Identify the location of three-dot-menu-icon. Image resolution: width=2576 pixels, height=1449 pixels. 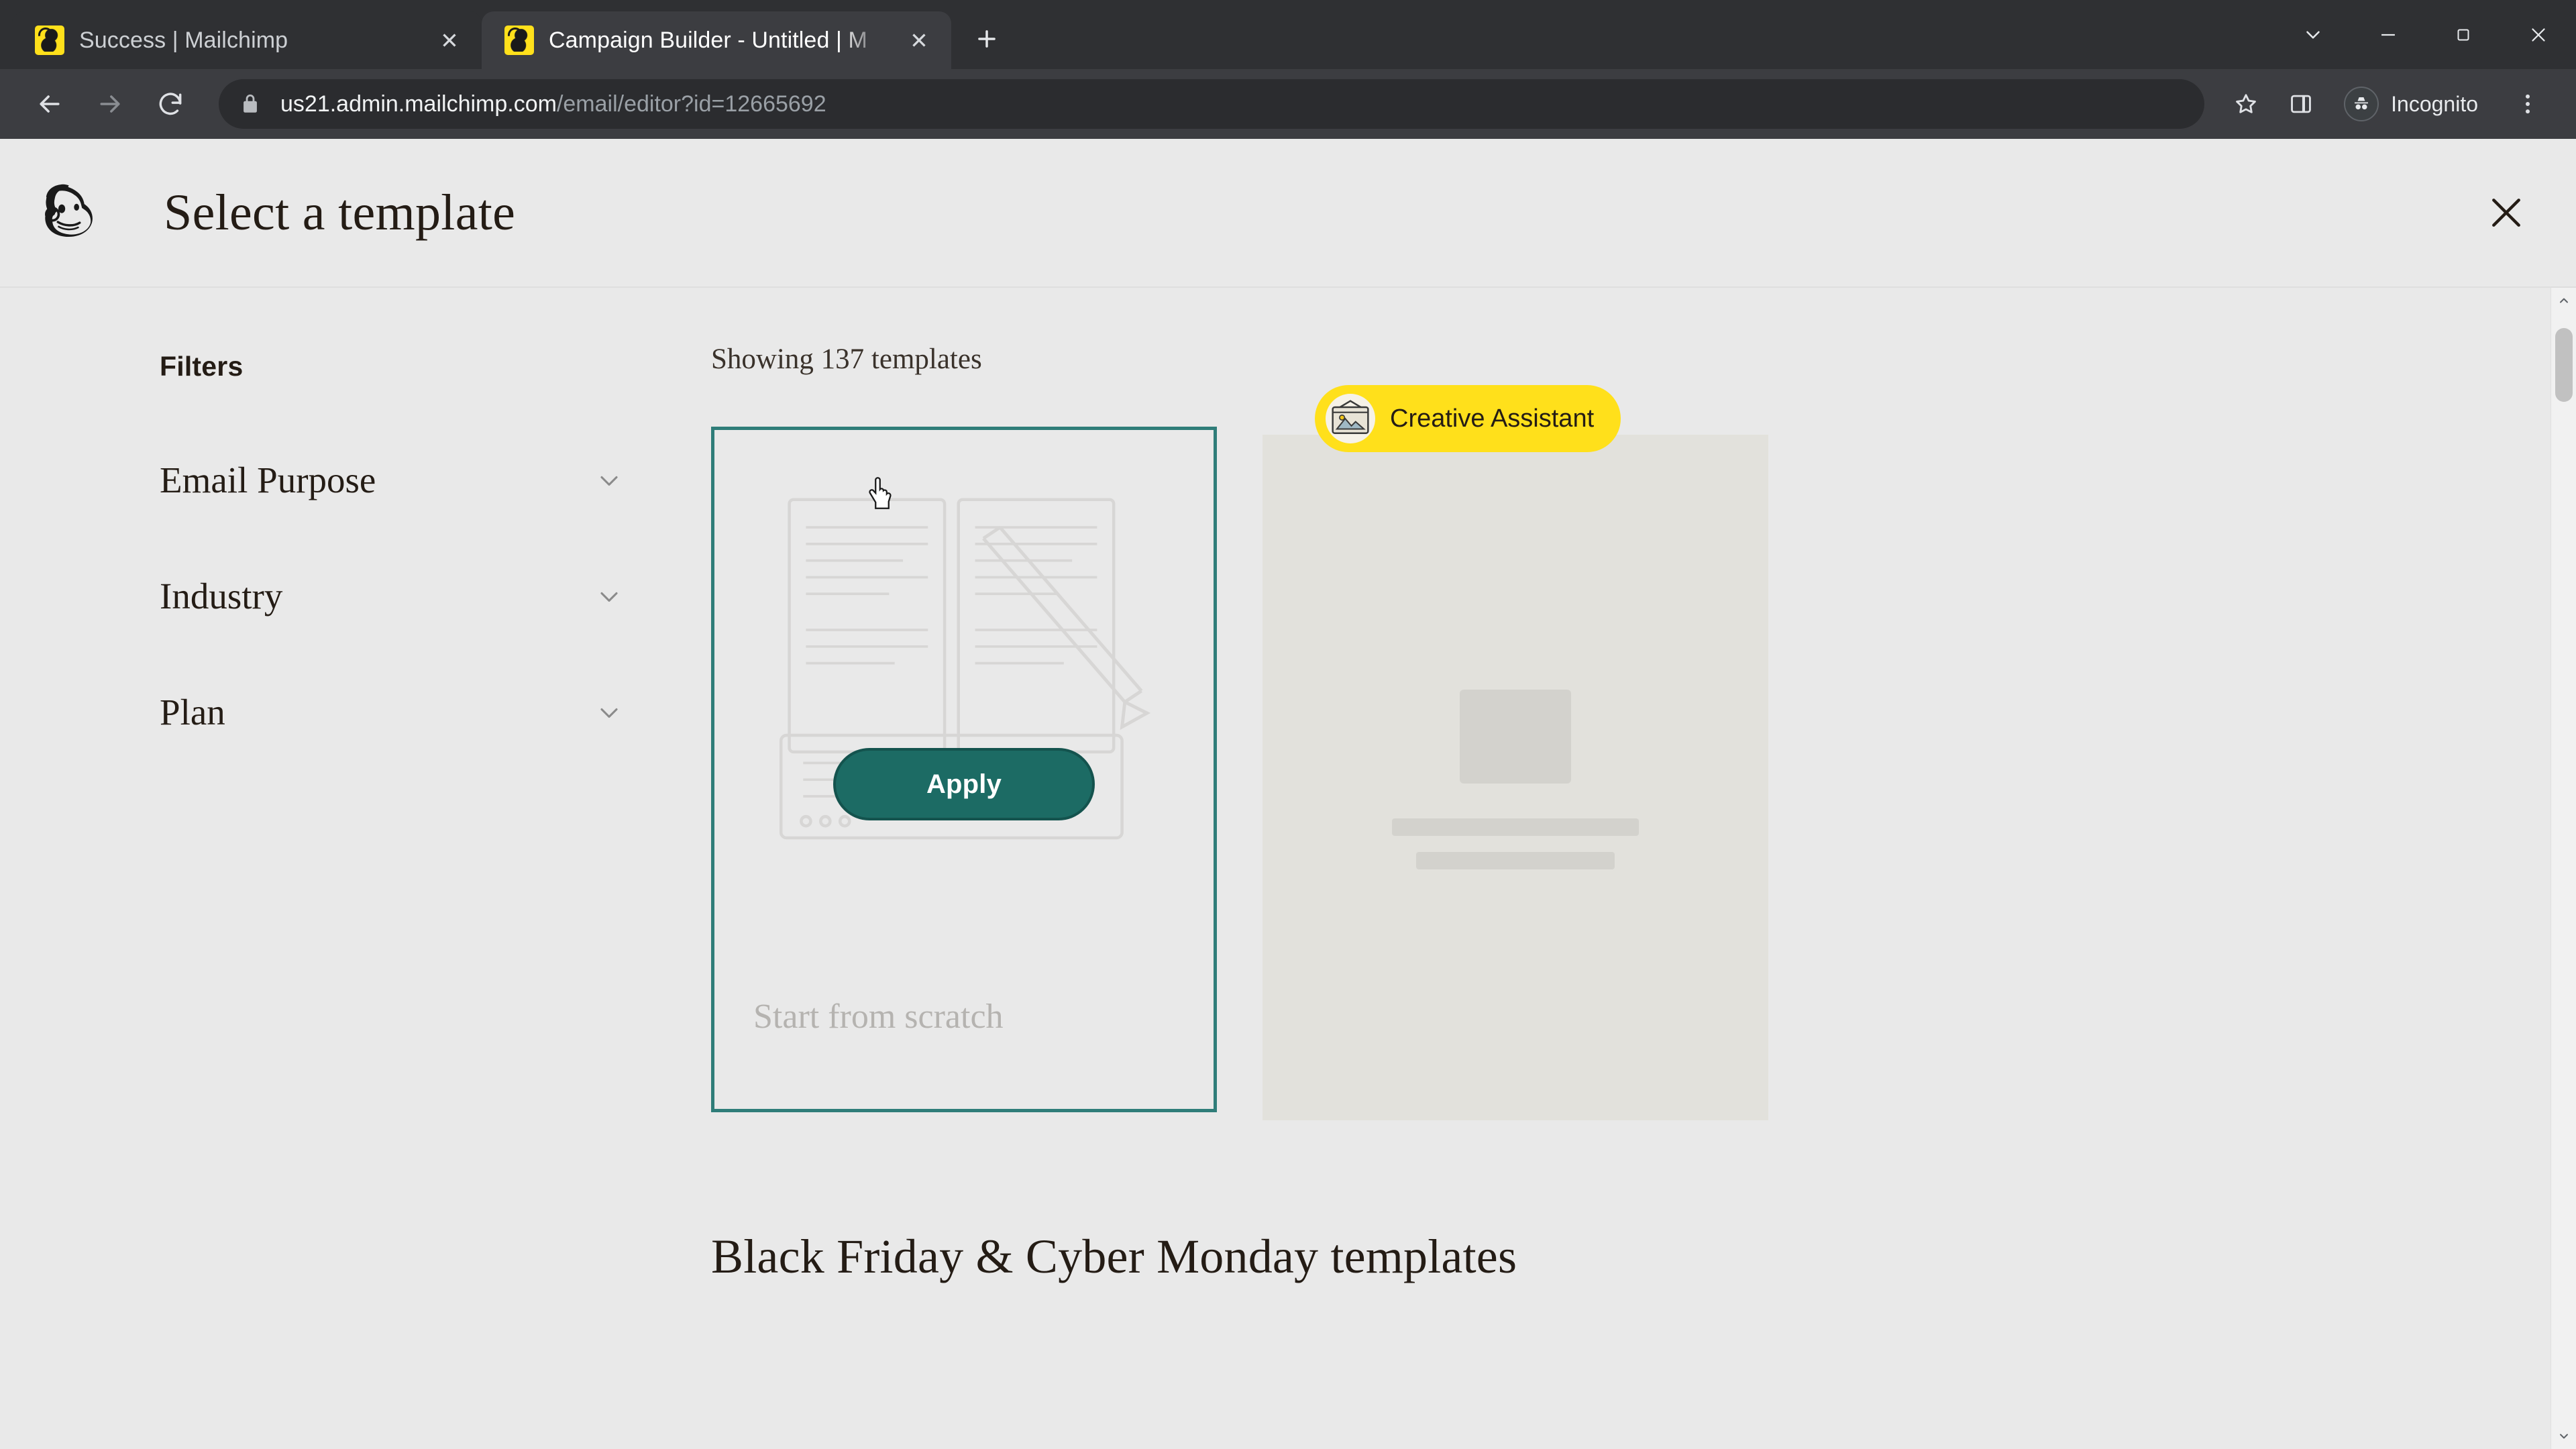
(2527, 103).